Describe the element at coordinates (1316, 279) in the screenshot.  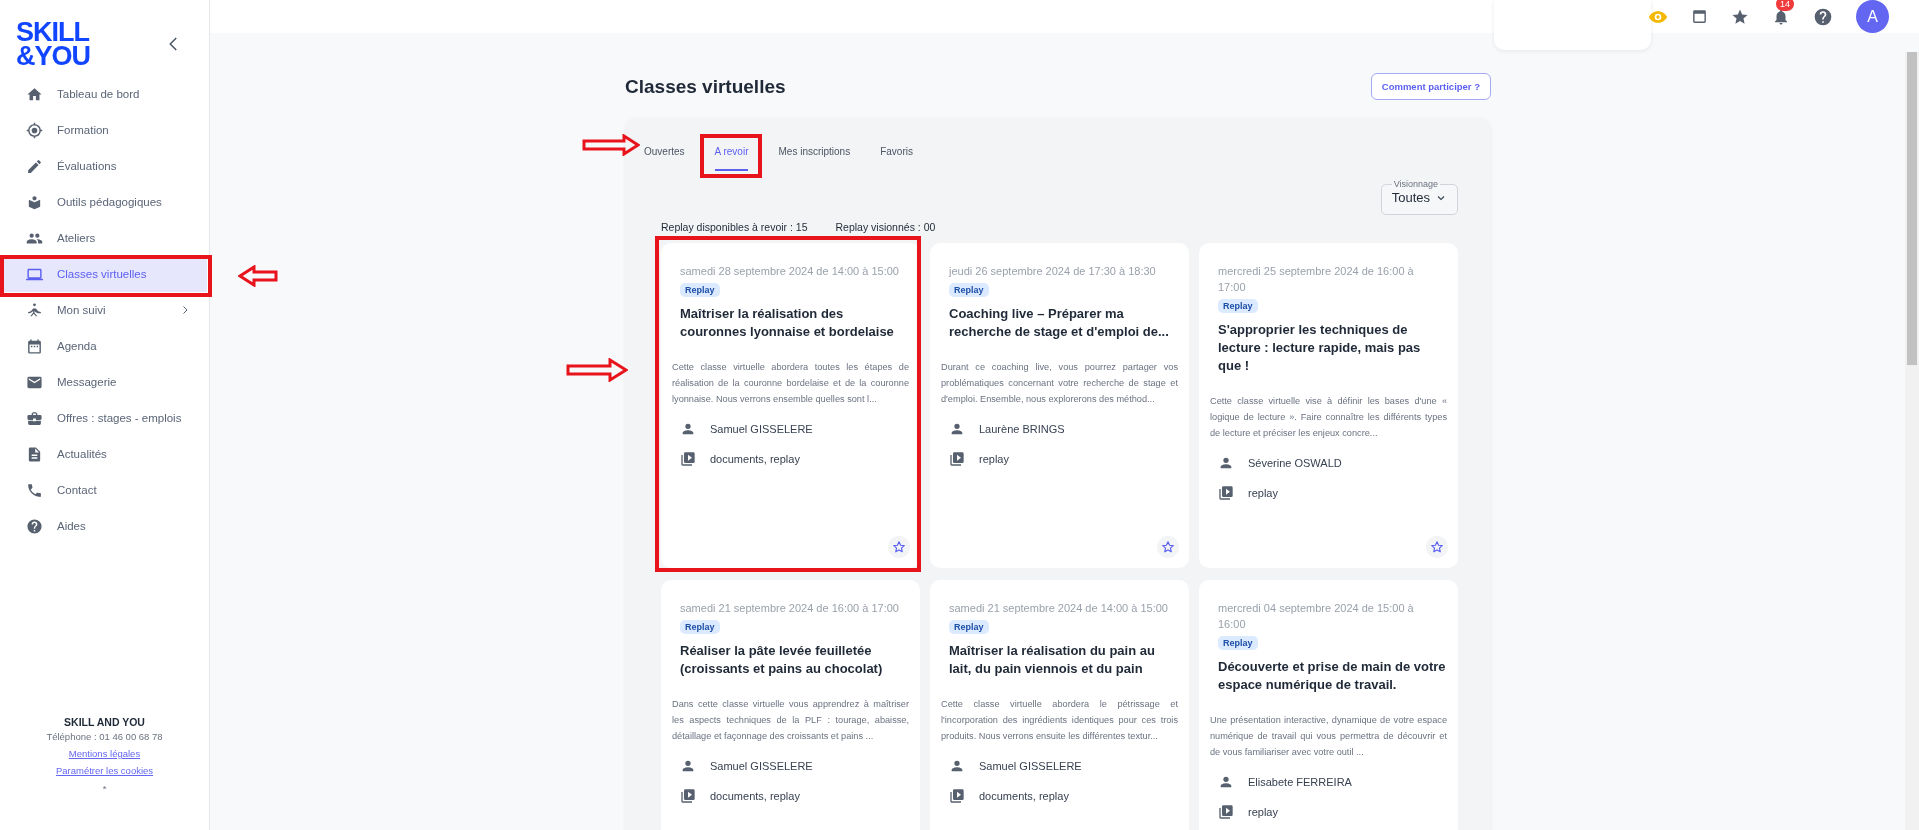
I see `session-date: mercredi 25 septembre 2024 de 16:00 à 17:00` at that location.